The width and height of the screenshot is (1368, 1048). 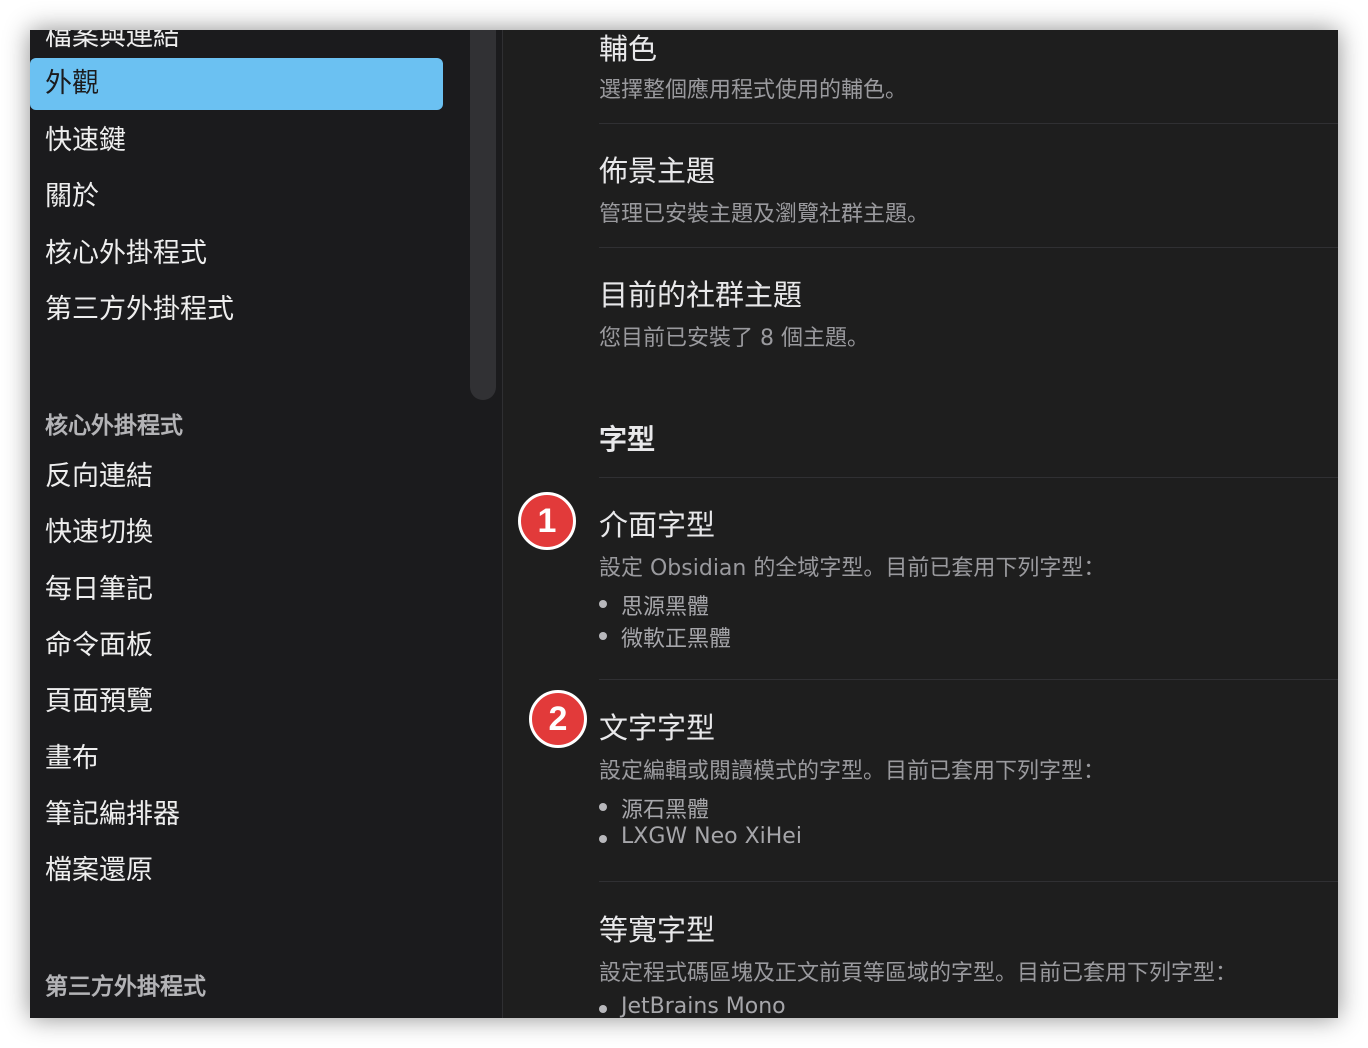 I want to click on sidebar-item-quick-switcher: 快速切換, so click(x=236, y=533).